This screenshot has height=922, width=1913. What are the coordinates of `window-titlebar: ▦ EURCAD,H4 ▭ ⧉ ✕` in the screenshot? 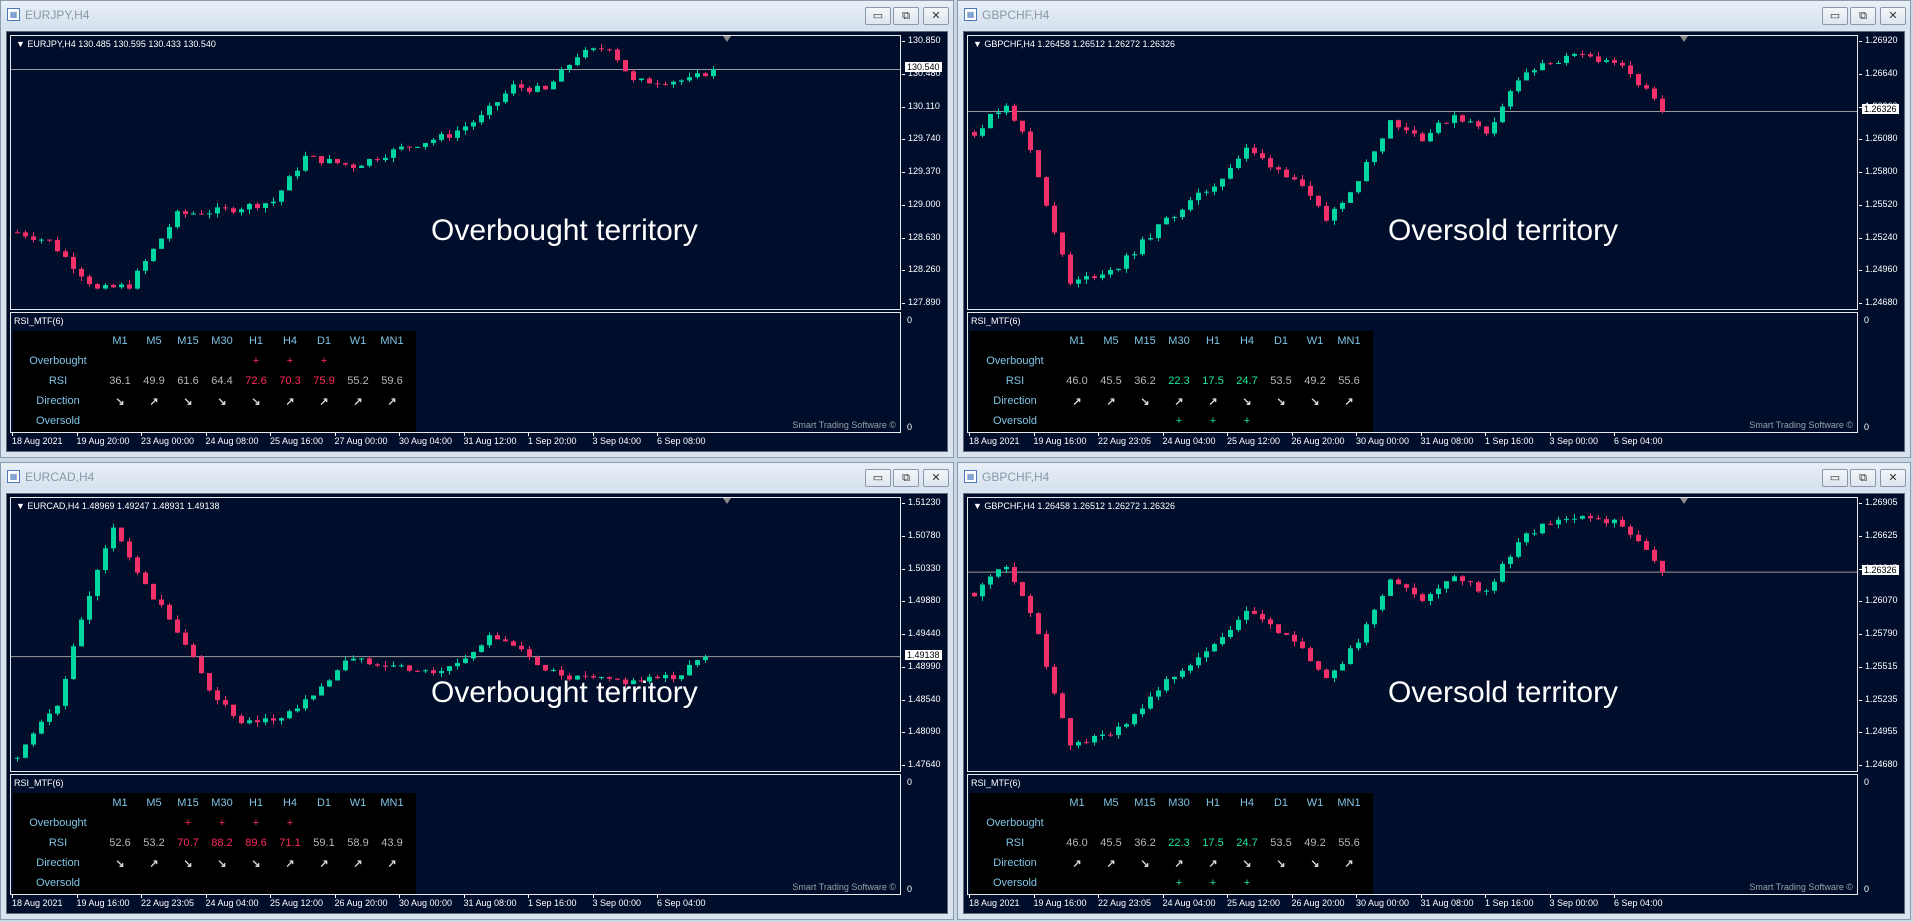 It's located at (477, 477).